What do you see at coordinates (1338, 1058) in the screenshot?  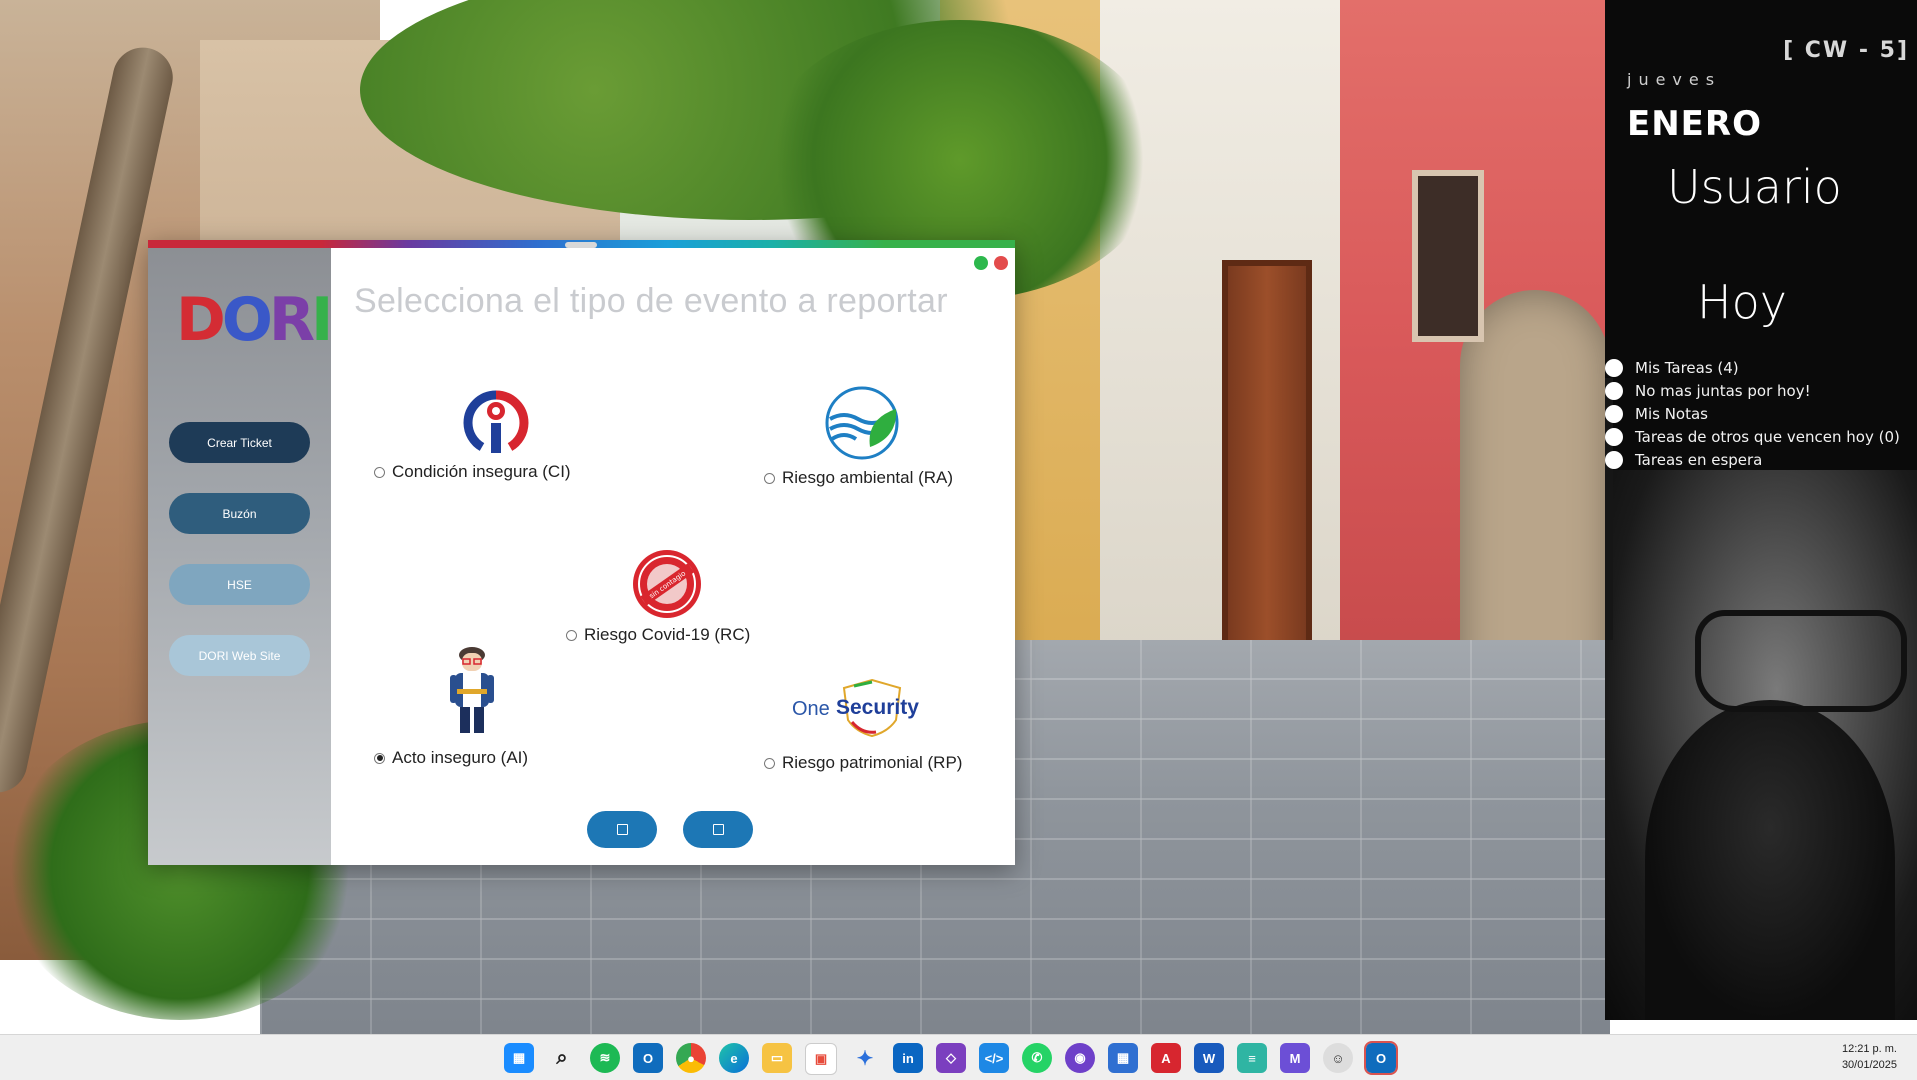 I see `avatar-app-icon: ☺` at bounding box center [1338, 1058].